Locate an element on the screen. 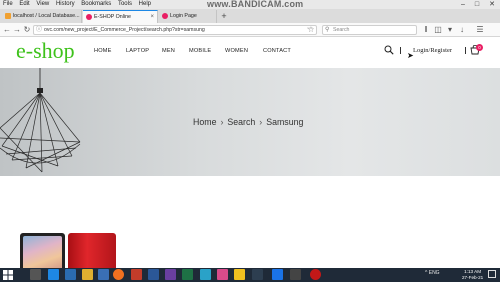 The height and width of the screenshot is (282, 500). pocket-icon: ▾ is located at coordinates (450, 30).